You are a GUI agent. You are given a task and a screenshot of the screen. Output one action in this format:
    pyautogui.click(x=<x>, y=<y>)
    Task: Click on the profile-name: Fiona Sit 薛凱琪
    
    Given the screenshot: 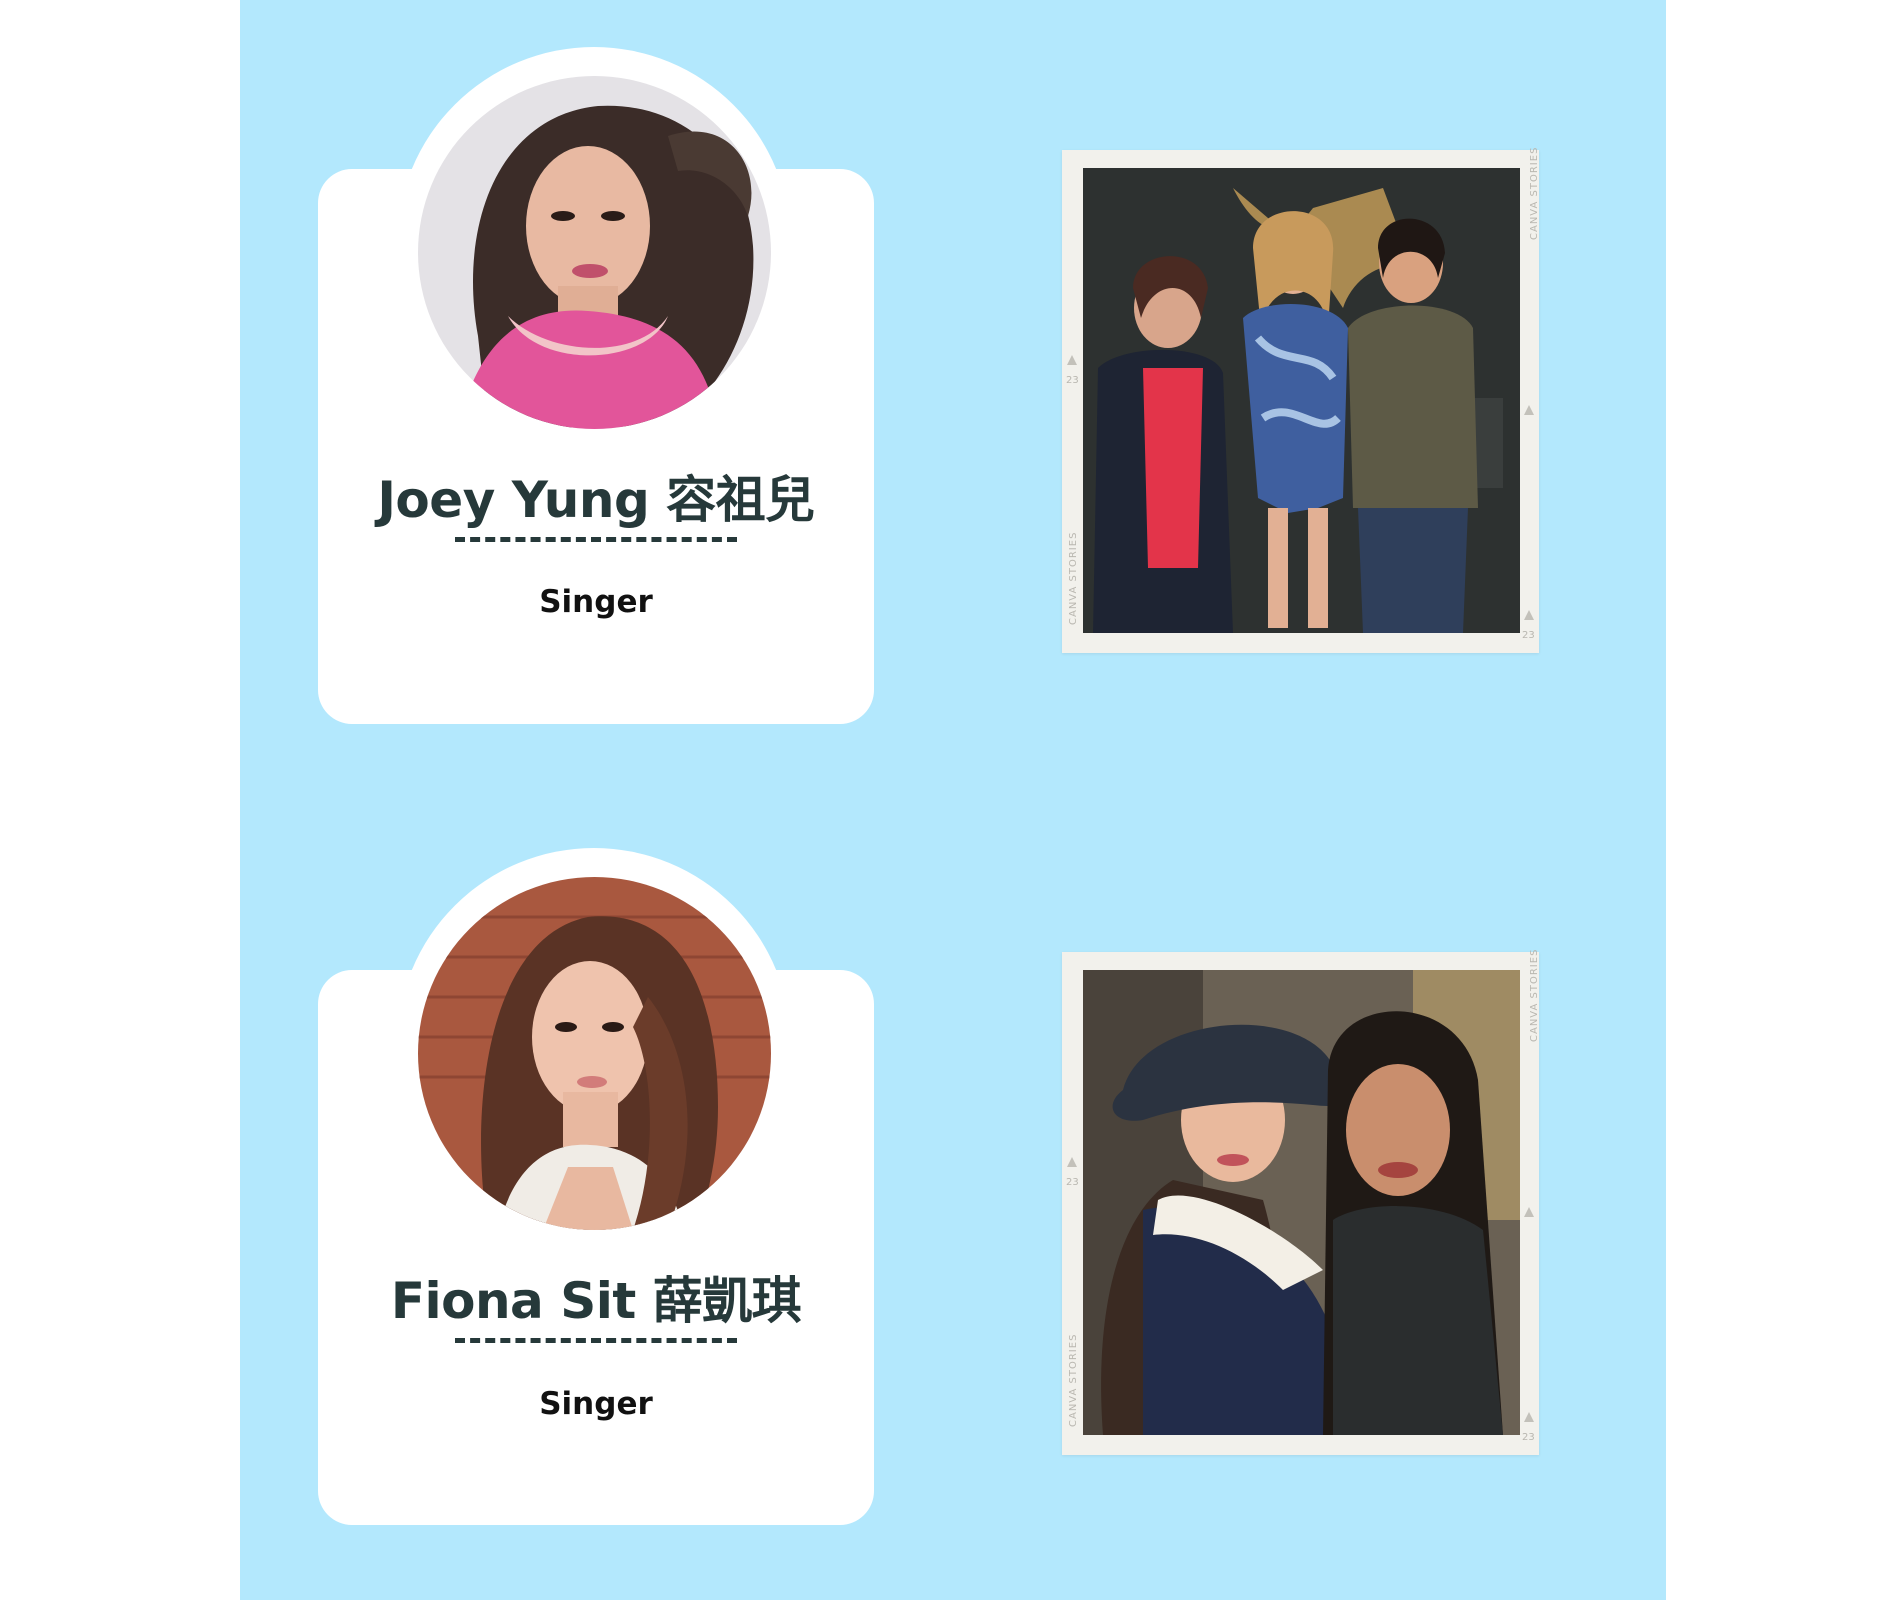 What is the action you would take?
    pyautogui.click(x=596, y=1301)
    